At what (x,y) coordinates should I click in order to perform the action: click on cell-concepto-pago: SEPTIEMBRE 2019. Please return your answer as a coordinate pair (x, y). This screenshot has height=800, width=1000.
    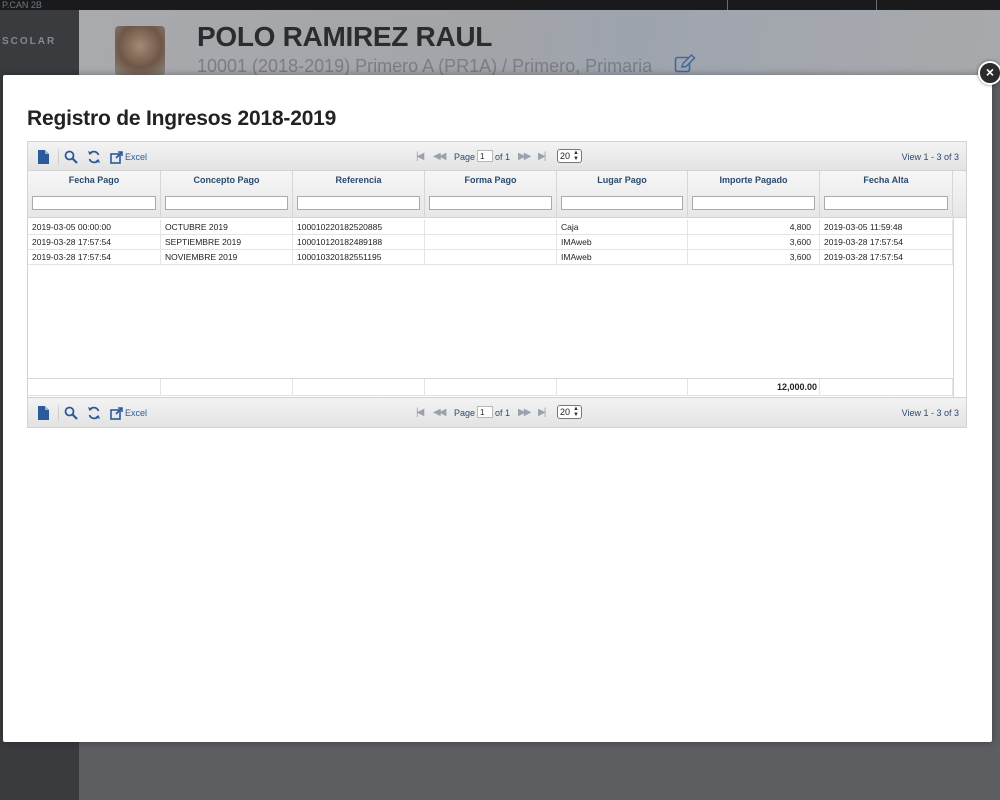
    Looking at the image, I should click on (227, 242).